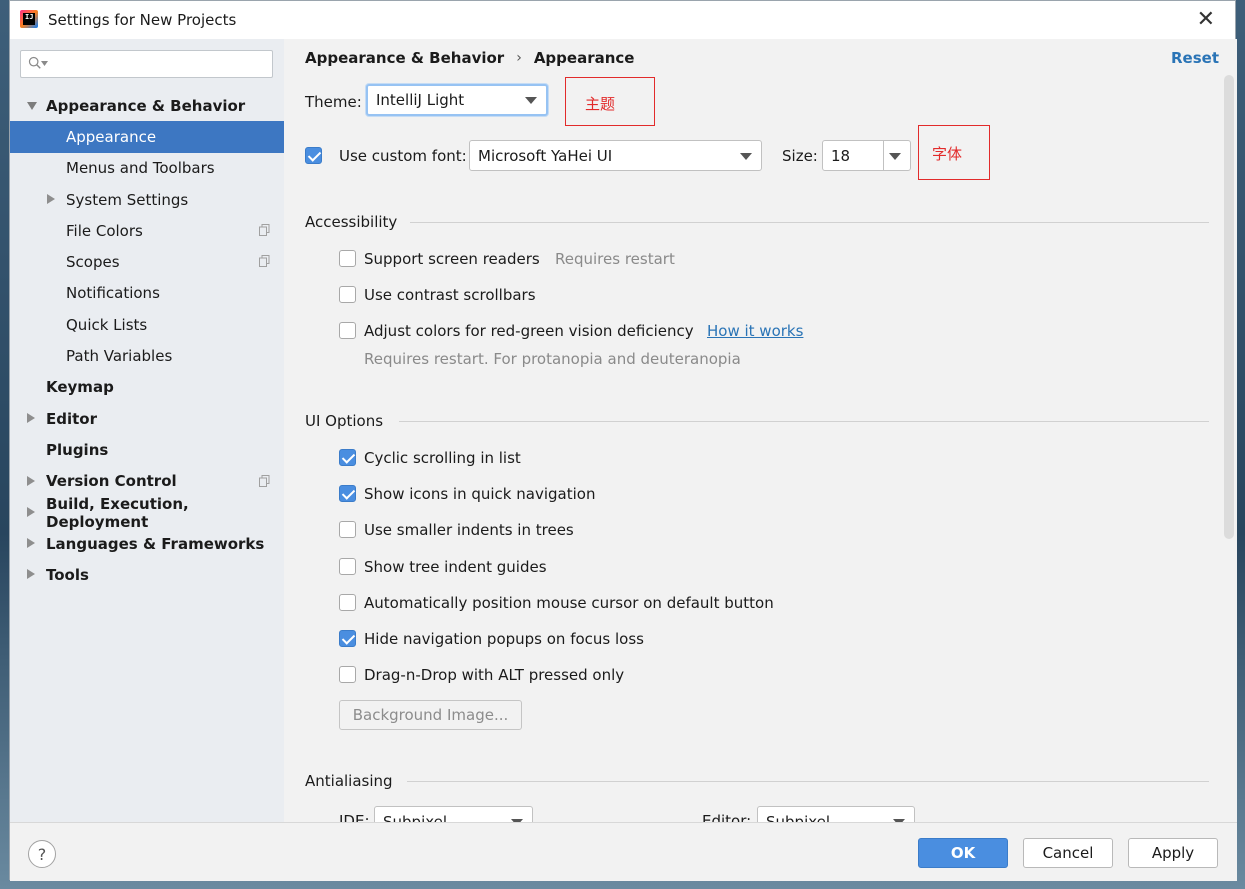 Image resolution: width=1245 pixels, height=889 pixels. I want to click on search-icon, so click(34, 62).